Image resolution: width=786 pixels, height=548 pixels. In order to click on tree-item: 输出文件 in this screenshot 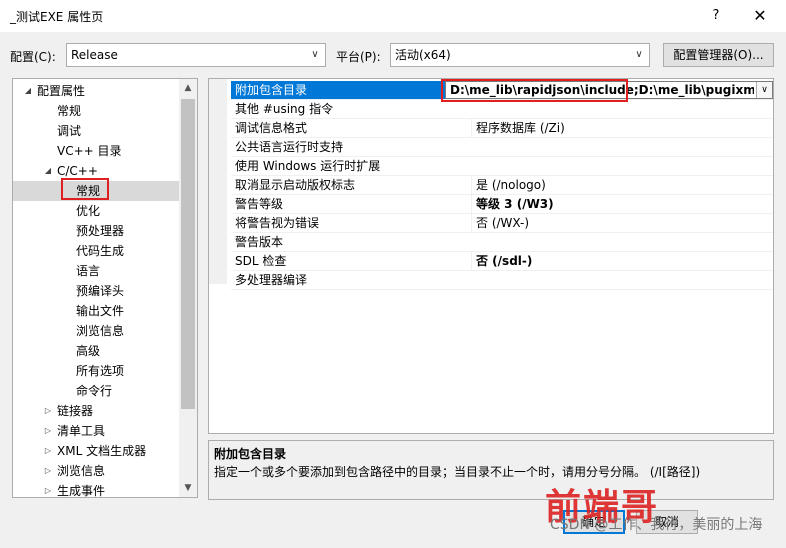, I will do `click(96, 311)`.